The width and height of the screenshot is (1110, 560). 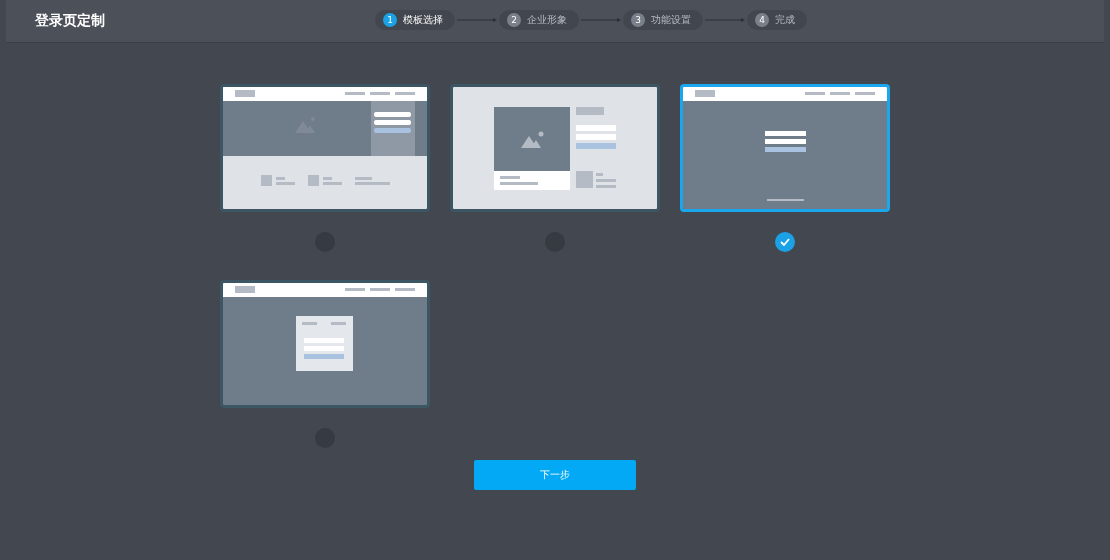 I want to click on step-label: 模板选择, so click(x=423, y=20).